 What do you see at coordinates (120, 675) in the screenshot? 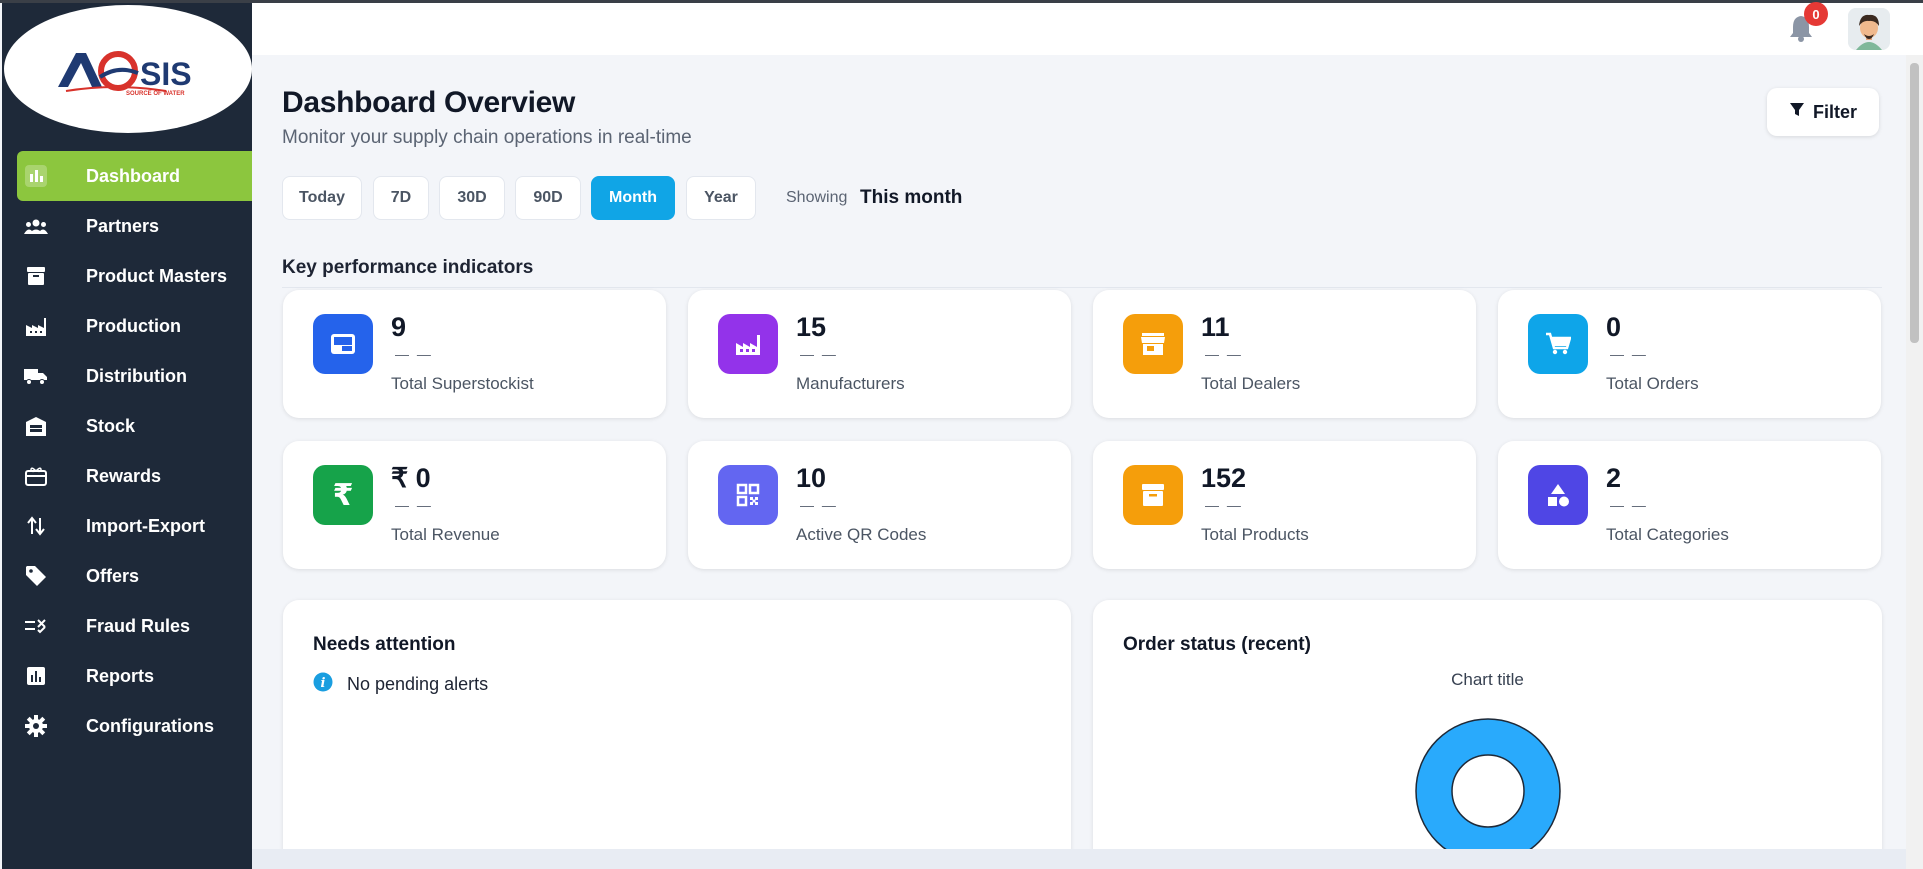
I see `sidebar-item-label: Reports` at bounding box center [120, 675].